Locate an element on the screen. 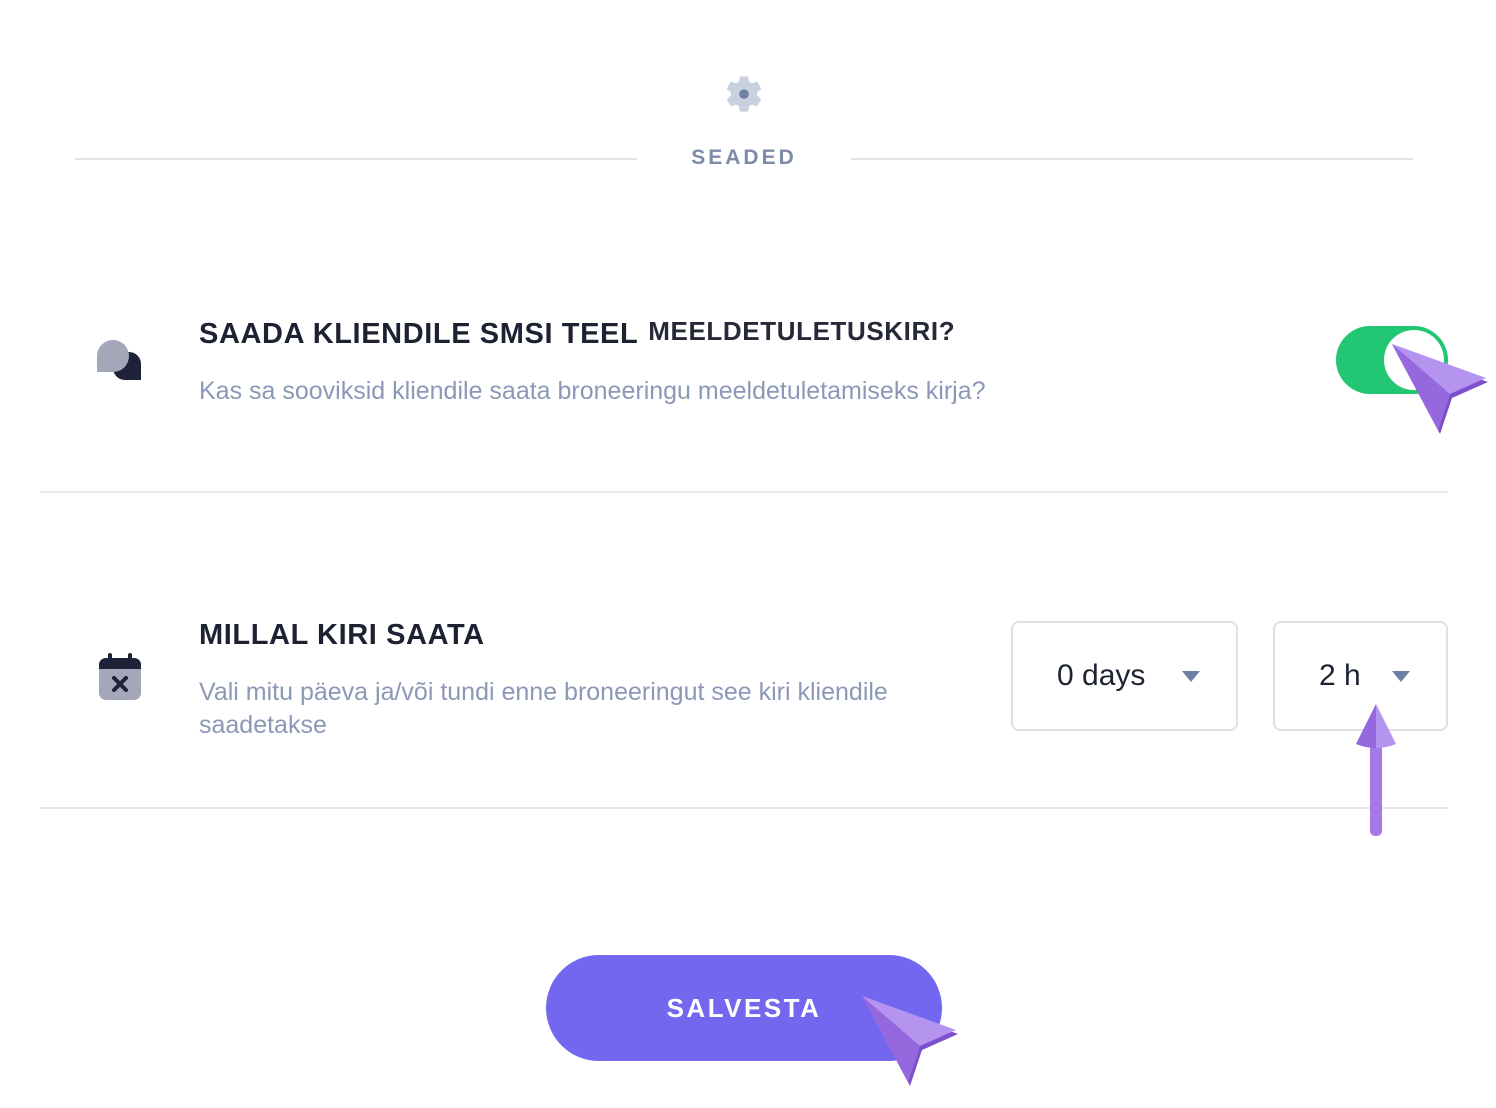 The image size is (1496, 1108). save-button-label: SALVESTA is located at coordinates (744, 1008).